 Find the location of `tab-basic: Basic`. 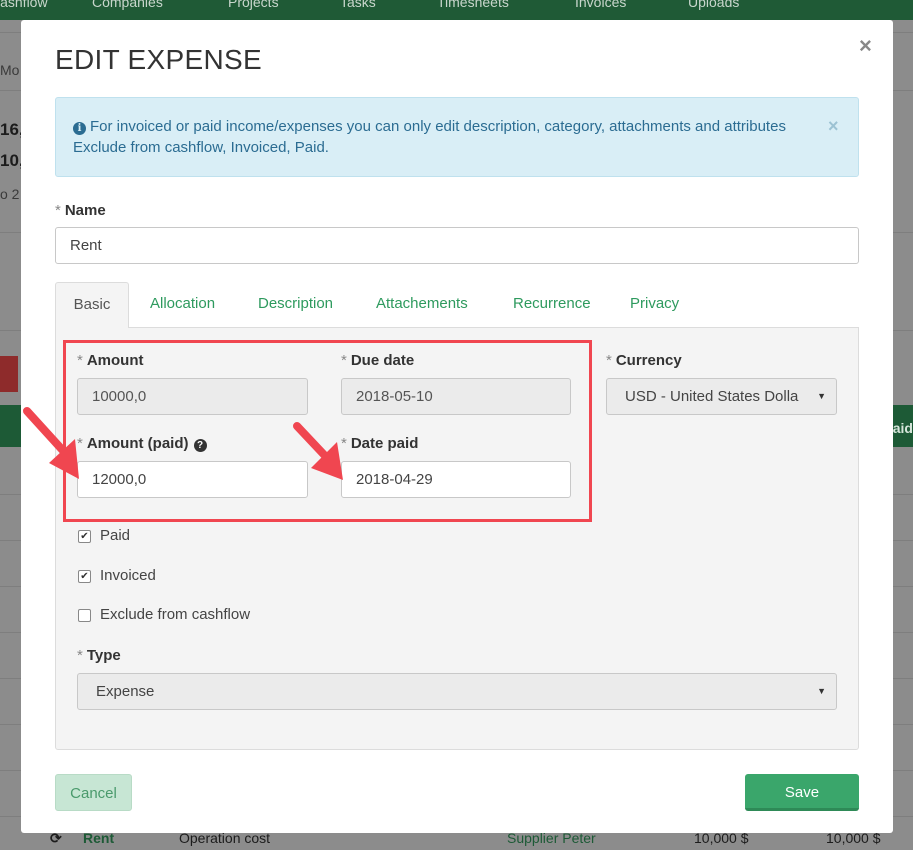

tab-basic: Basic is located at coordinates (92, 305).